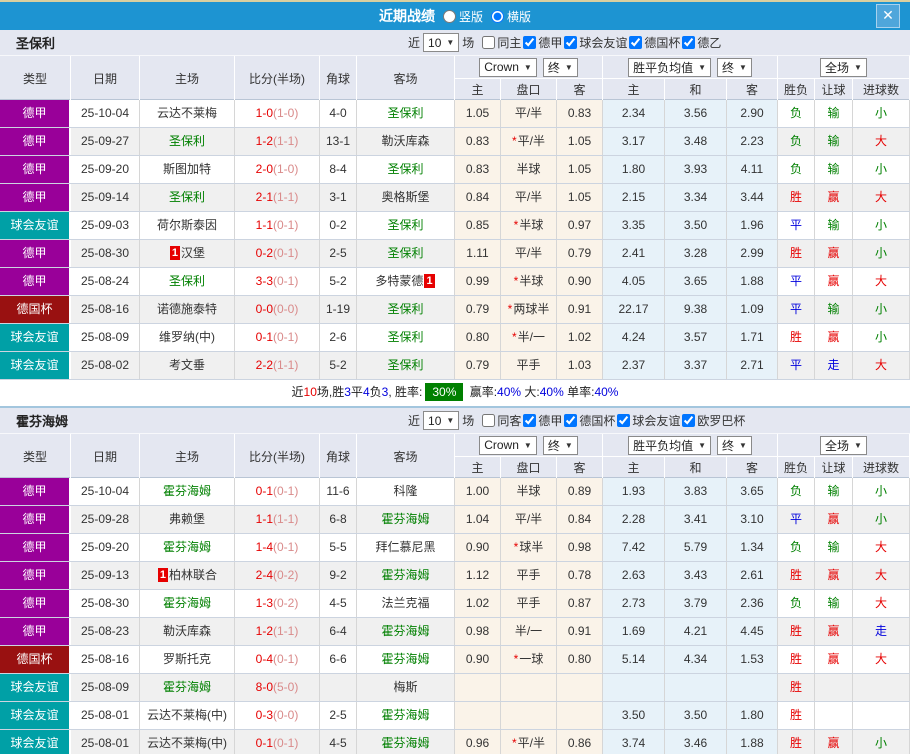 This screenshot has height=754, width=910. Describe the element at coordinates (580, 197) in the screenshot. I see `crown-away-odds: 1.05` at that location.